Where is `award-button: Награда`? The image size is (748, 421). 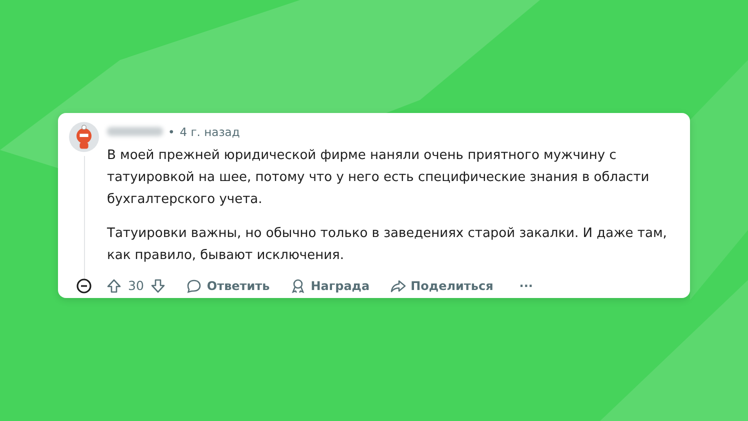
award-button: Награда is located at coordinates (330, 286).